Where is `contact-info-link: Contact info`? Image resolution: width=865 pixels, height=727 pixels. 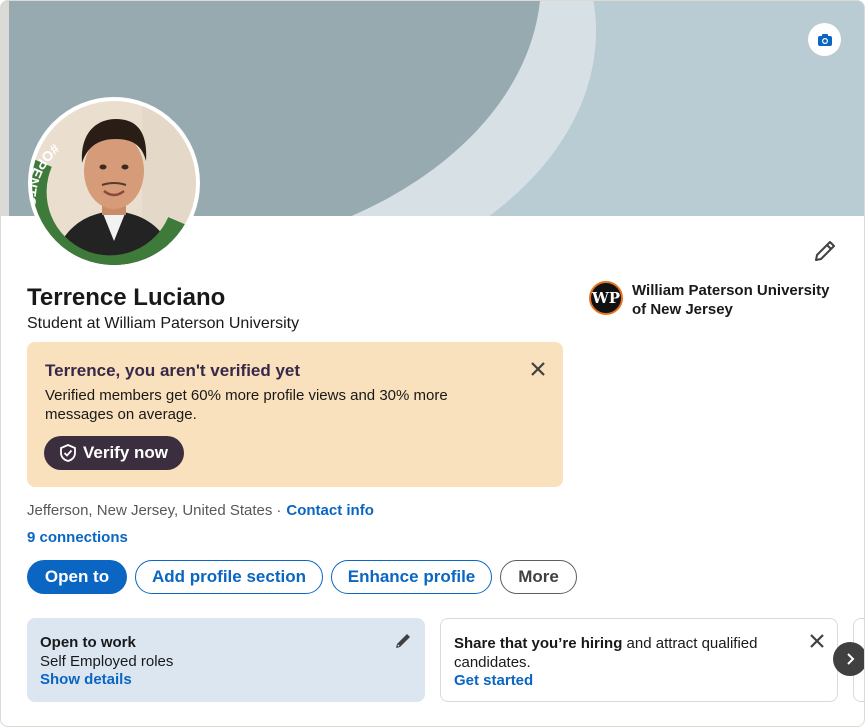 contact-info-link: Contact info is located at coordinates (330, 510).